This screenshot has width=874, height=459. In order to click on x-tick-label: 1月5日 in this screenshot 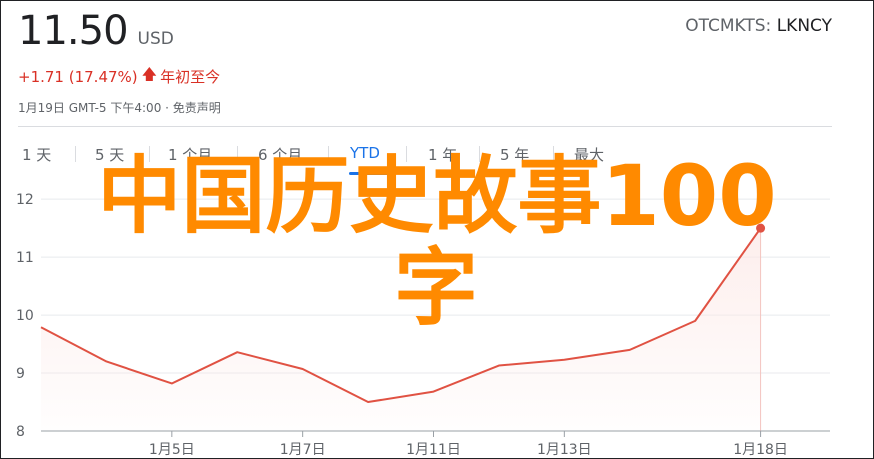, I will do `click(172, 450)`.